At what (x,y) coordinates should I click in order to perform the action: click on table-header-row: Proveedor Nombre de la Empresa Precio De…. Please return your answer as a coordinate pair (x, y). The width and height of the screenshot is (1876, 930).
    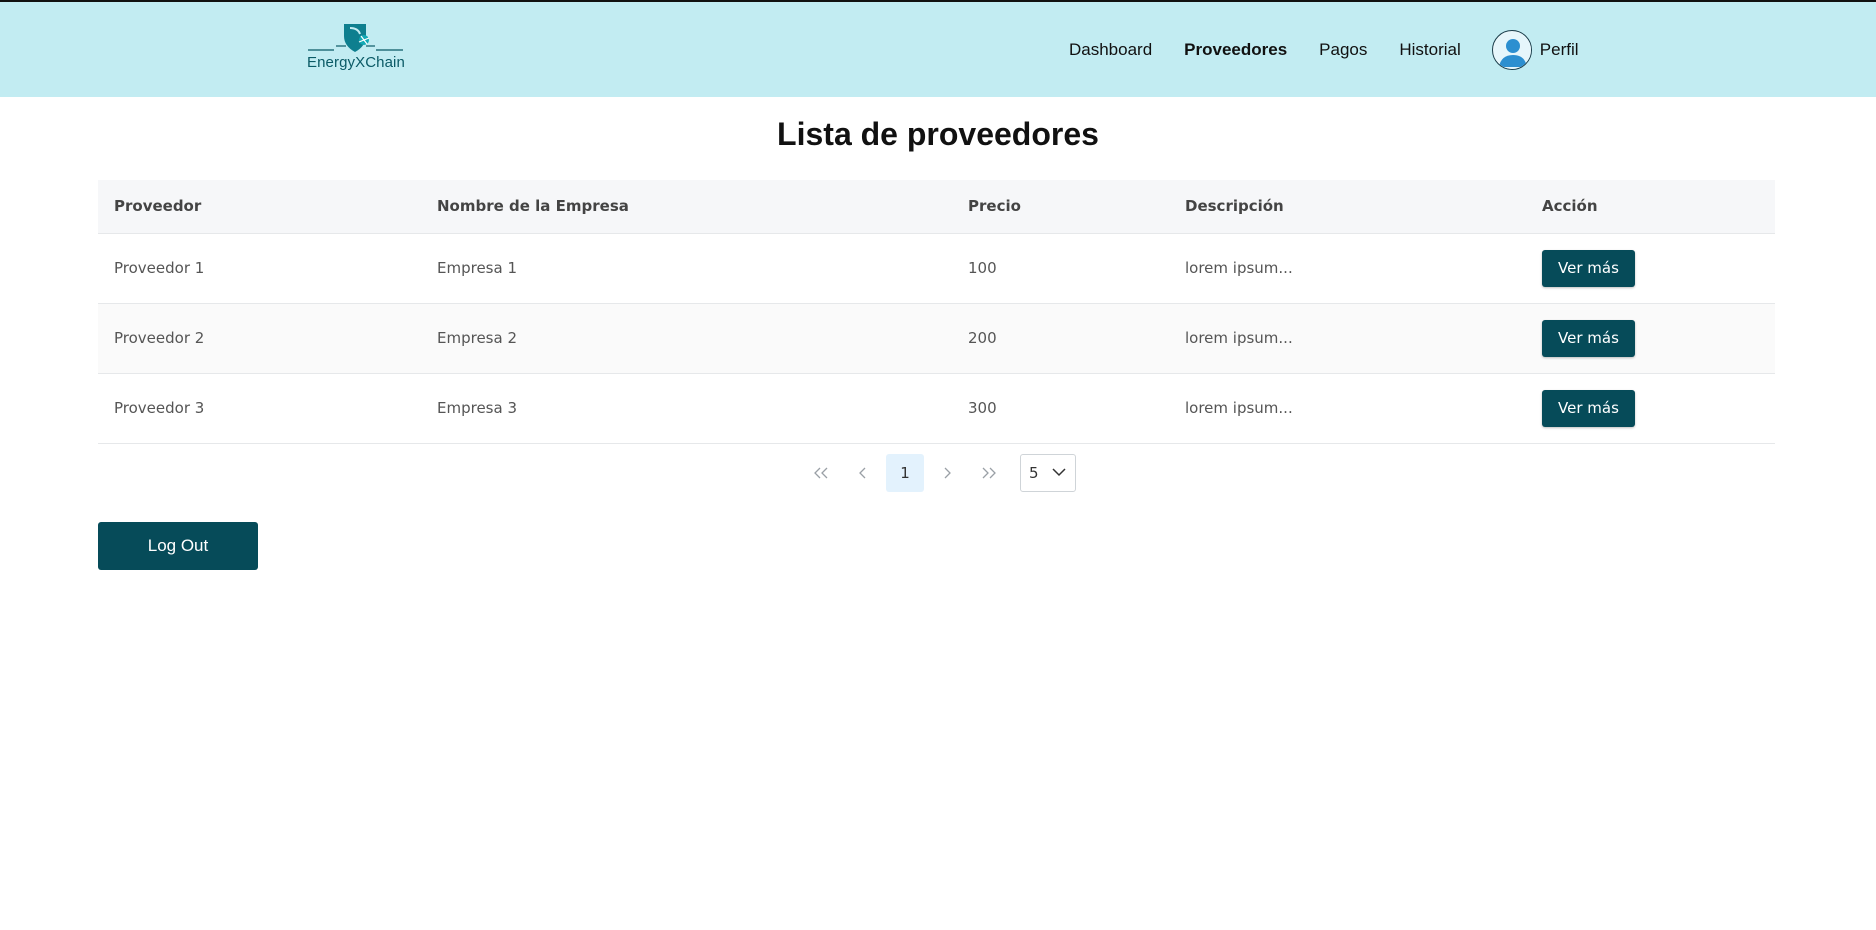
    Looking at the image, I should click on (936, 207).